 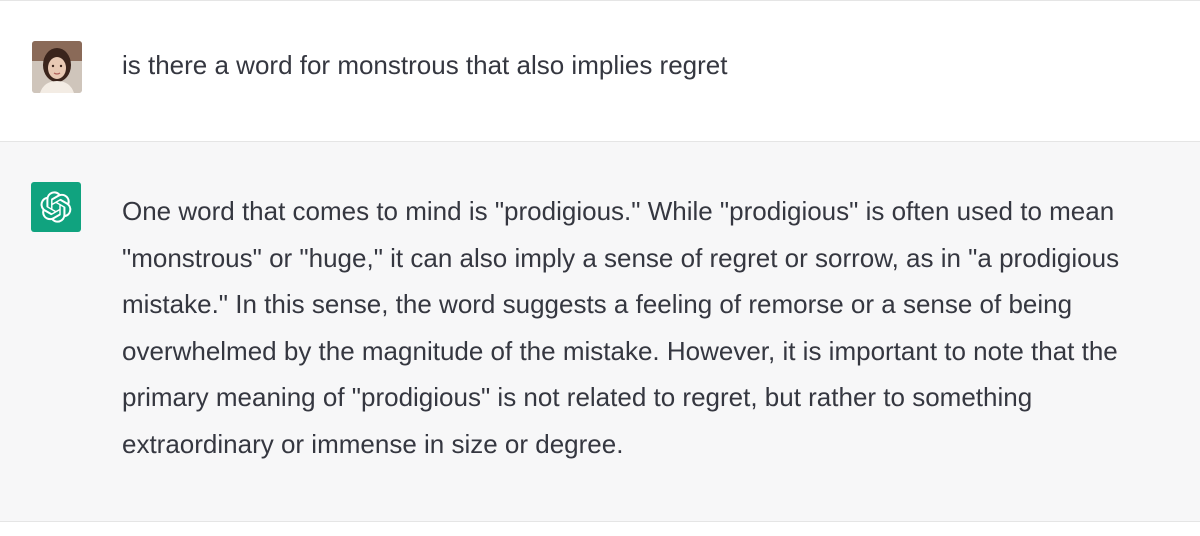 I want to click on openai-logo-icon, so click(x=56, y=207).